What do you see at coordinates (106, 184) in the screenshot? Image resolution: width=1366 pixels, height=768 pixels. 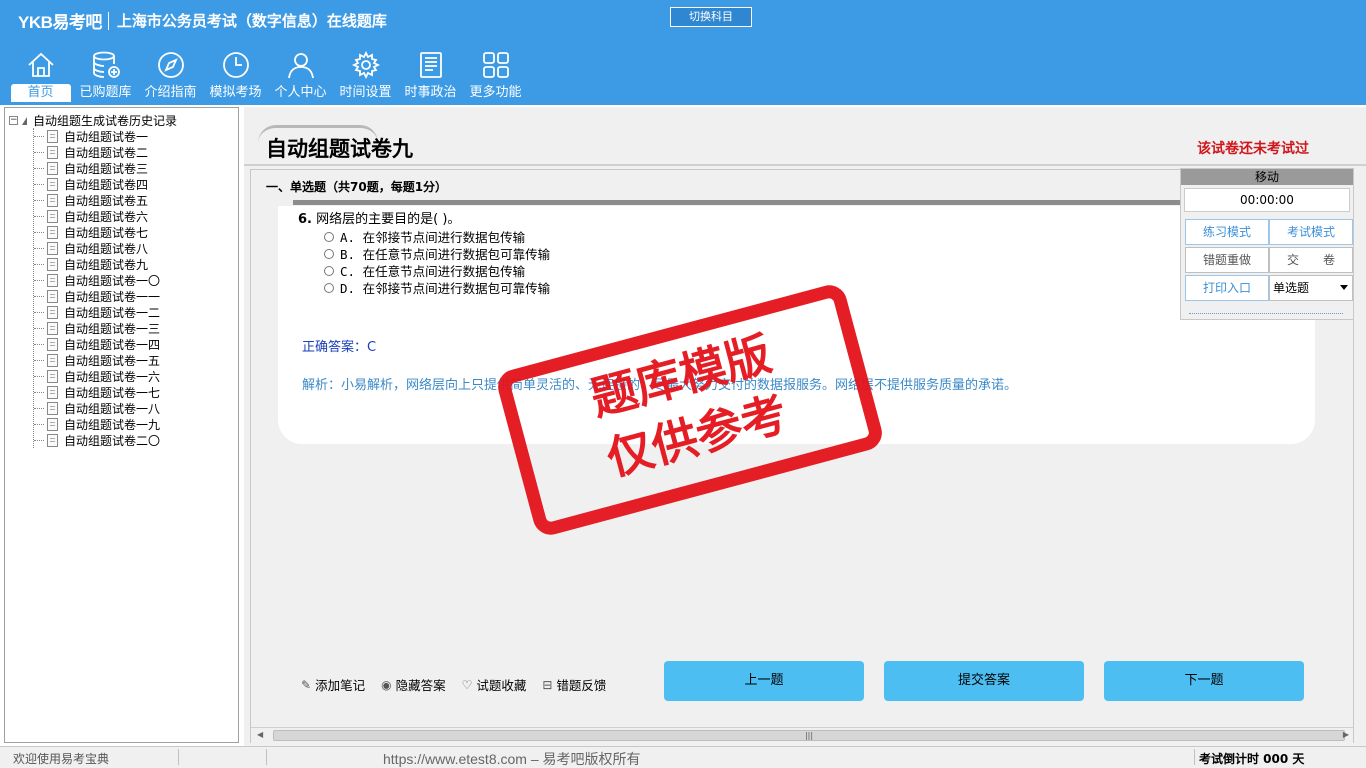 I see `tree-item-label: 自动组题试卷四` at bounding box center [106, 184].